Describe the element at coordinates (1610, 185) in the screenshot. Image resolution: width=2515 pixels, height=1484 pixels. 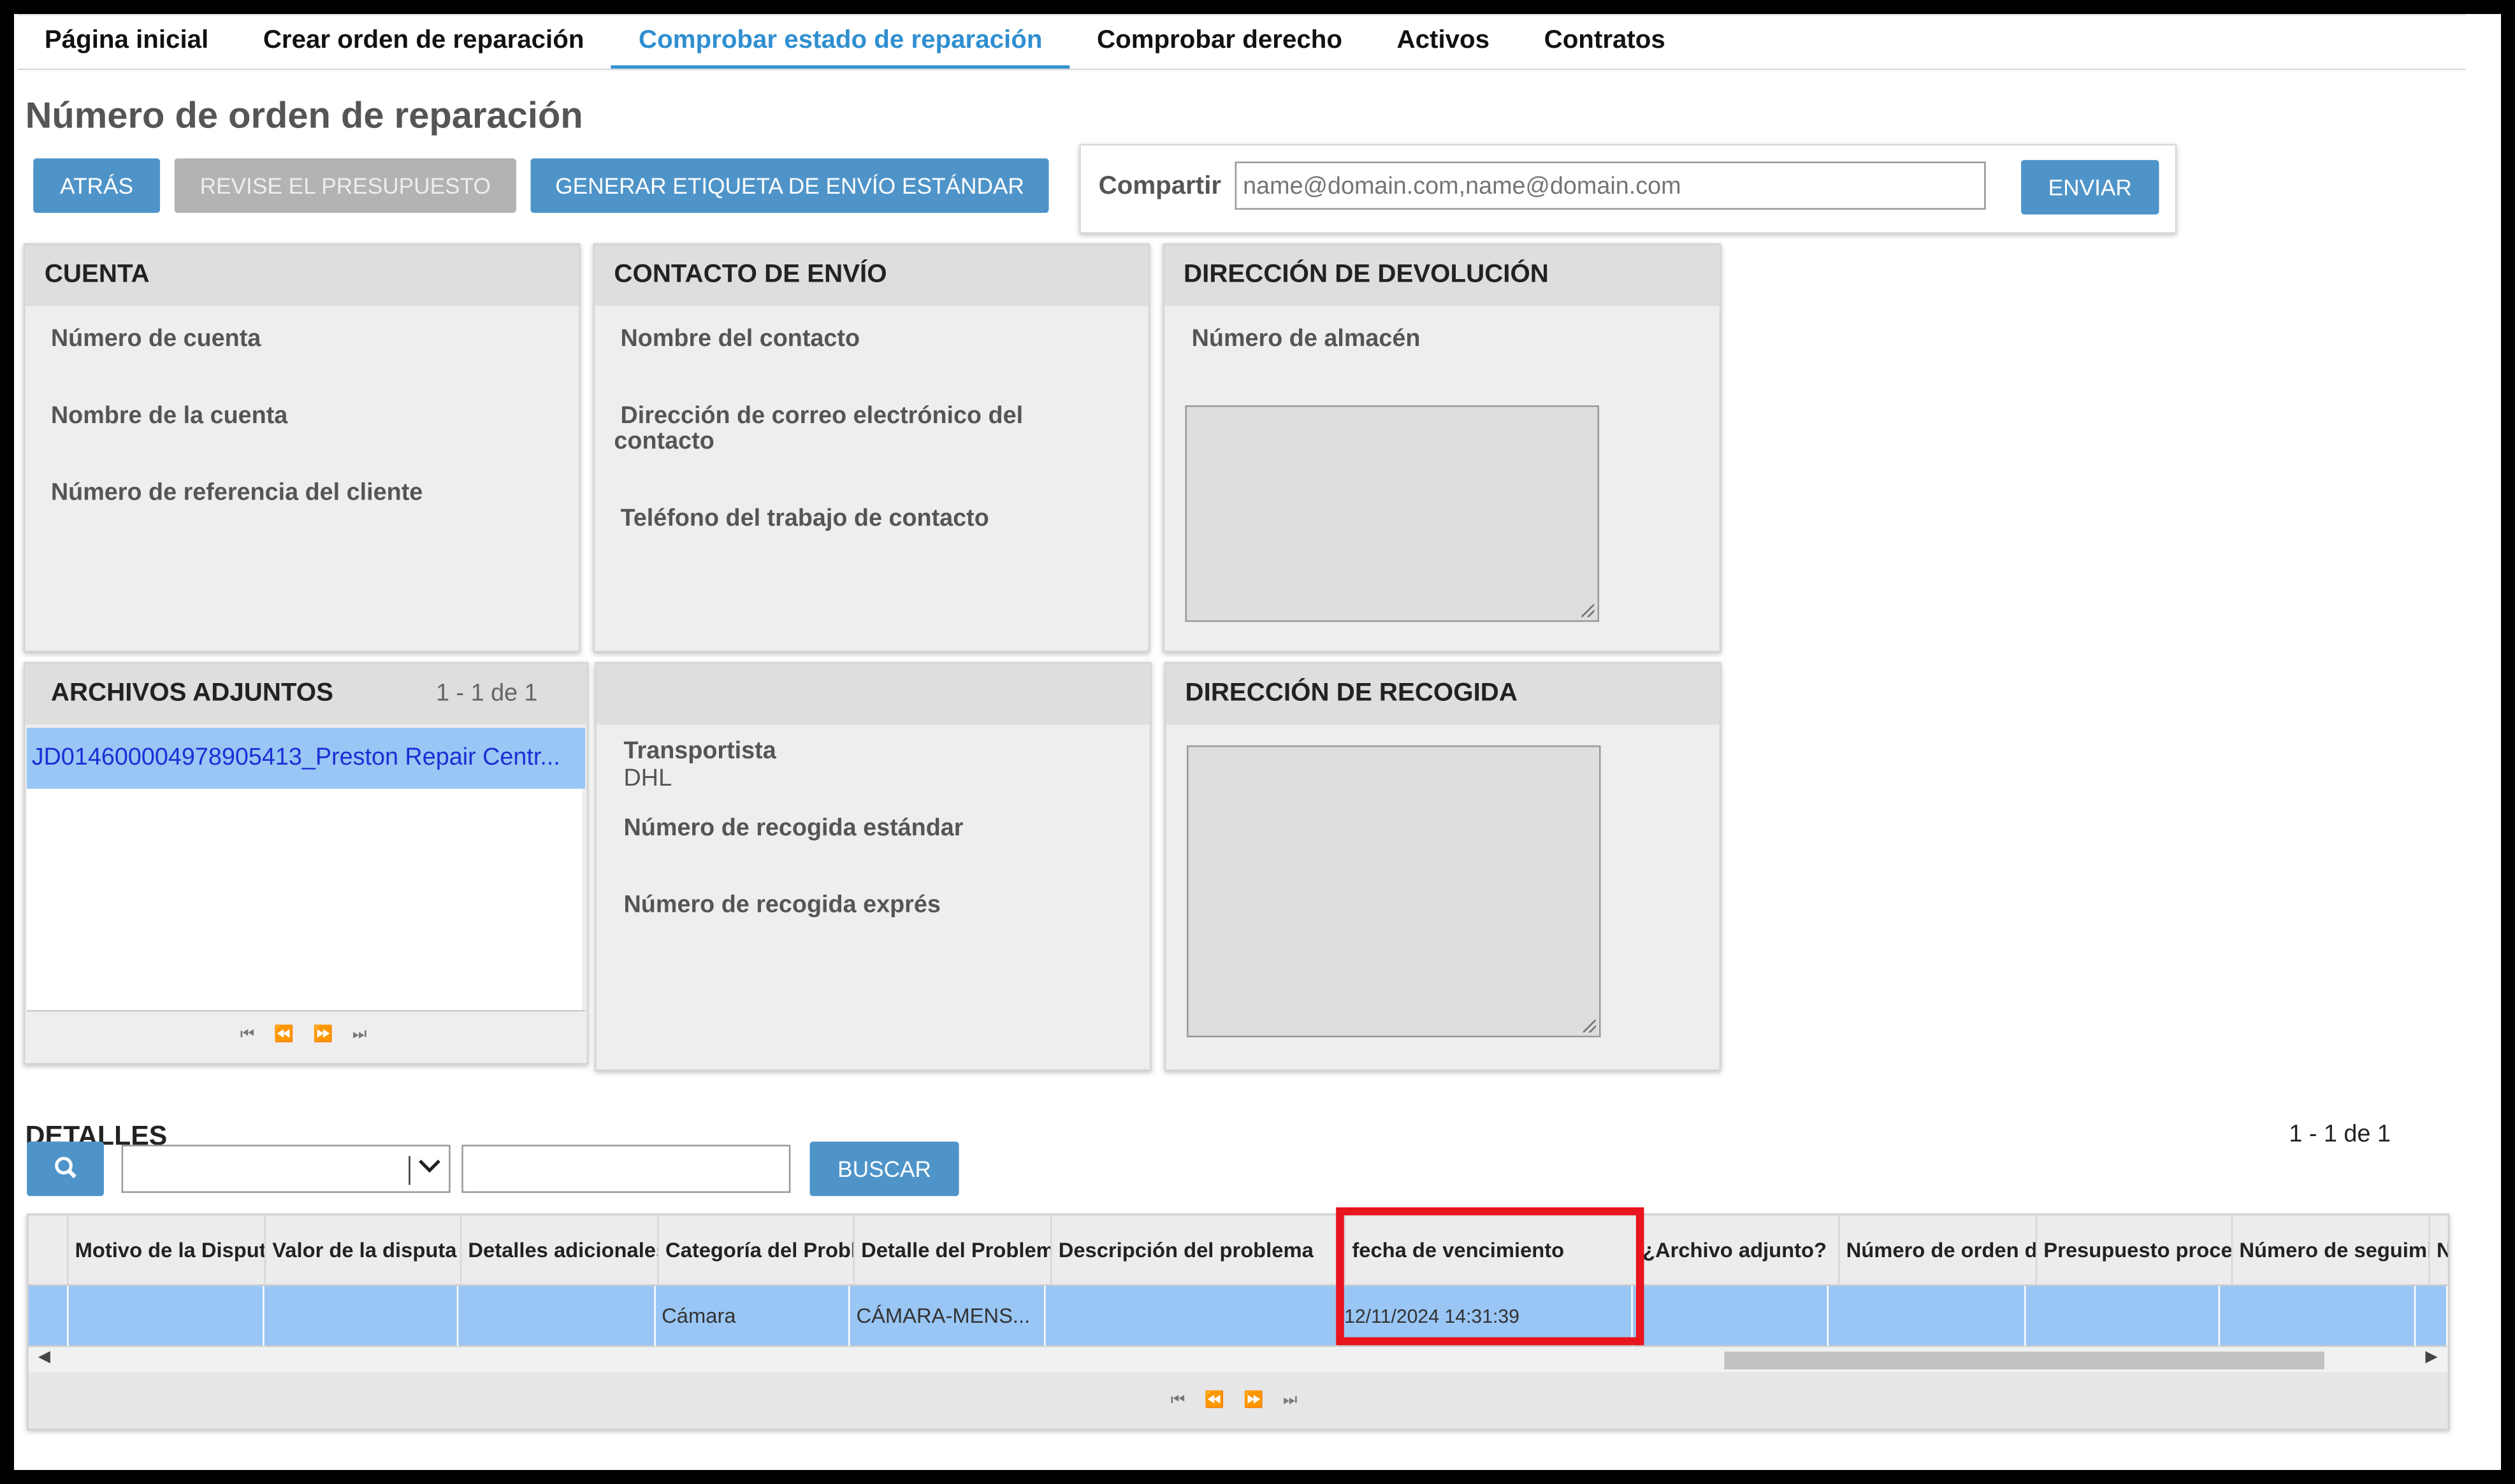
I see `share-email-input` at that location.